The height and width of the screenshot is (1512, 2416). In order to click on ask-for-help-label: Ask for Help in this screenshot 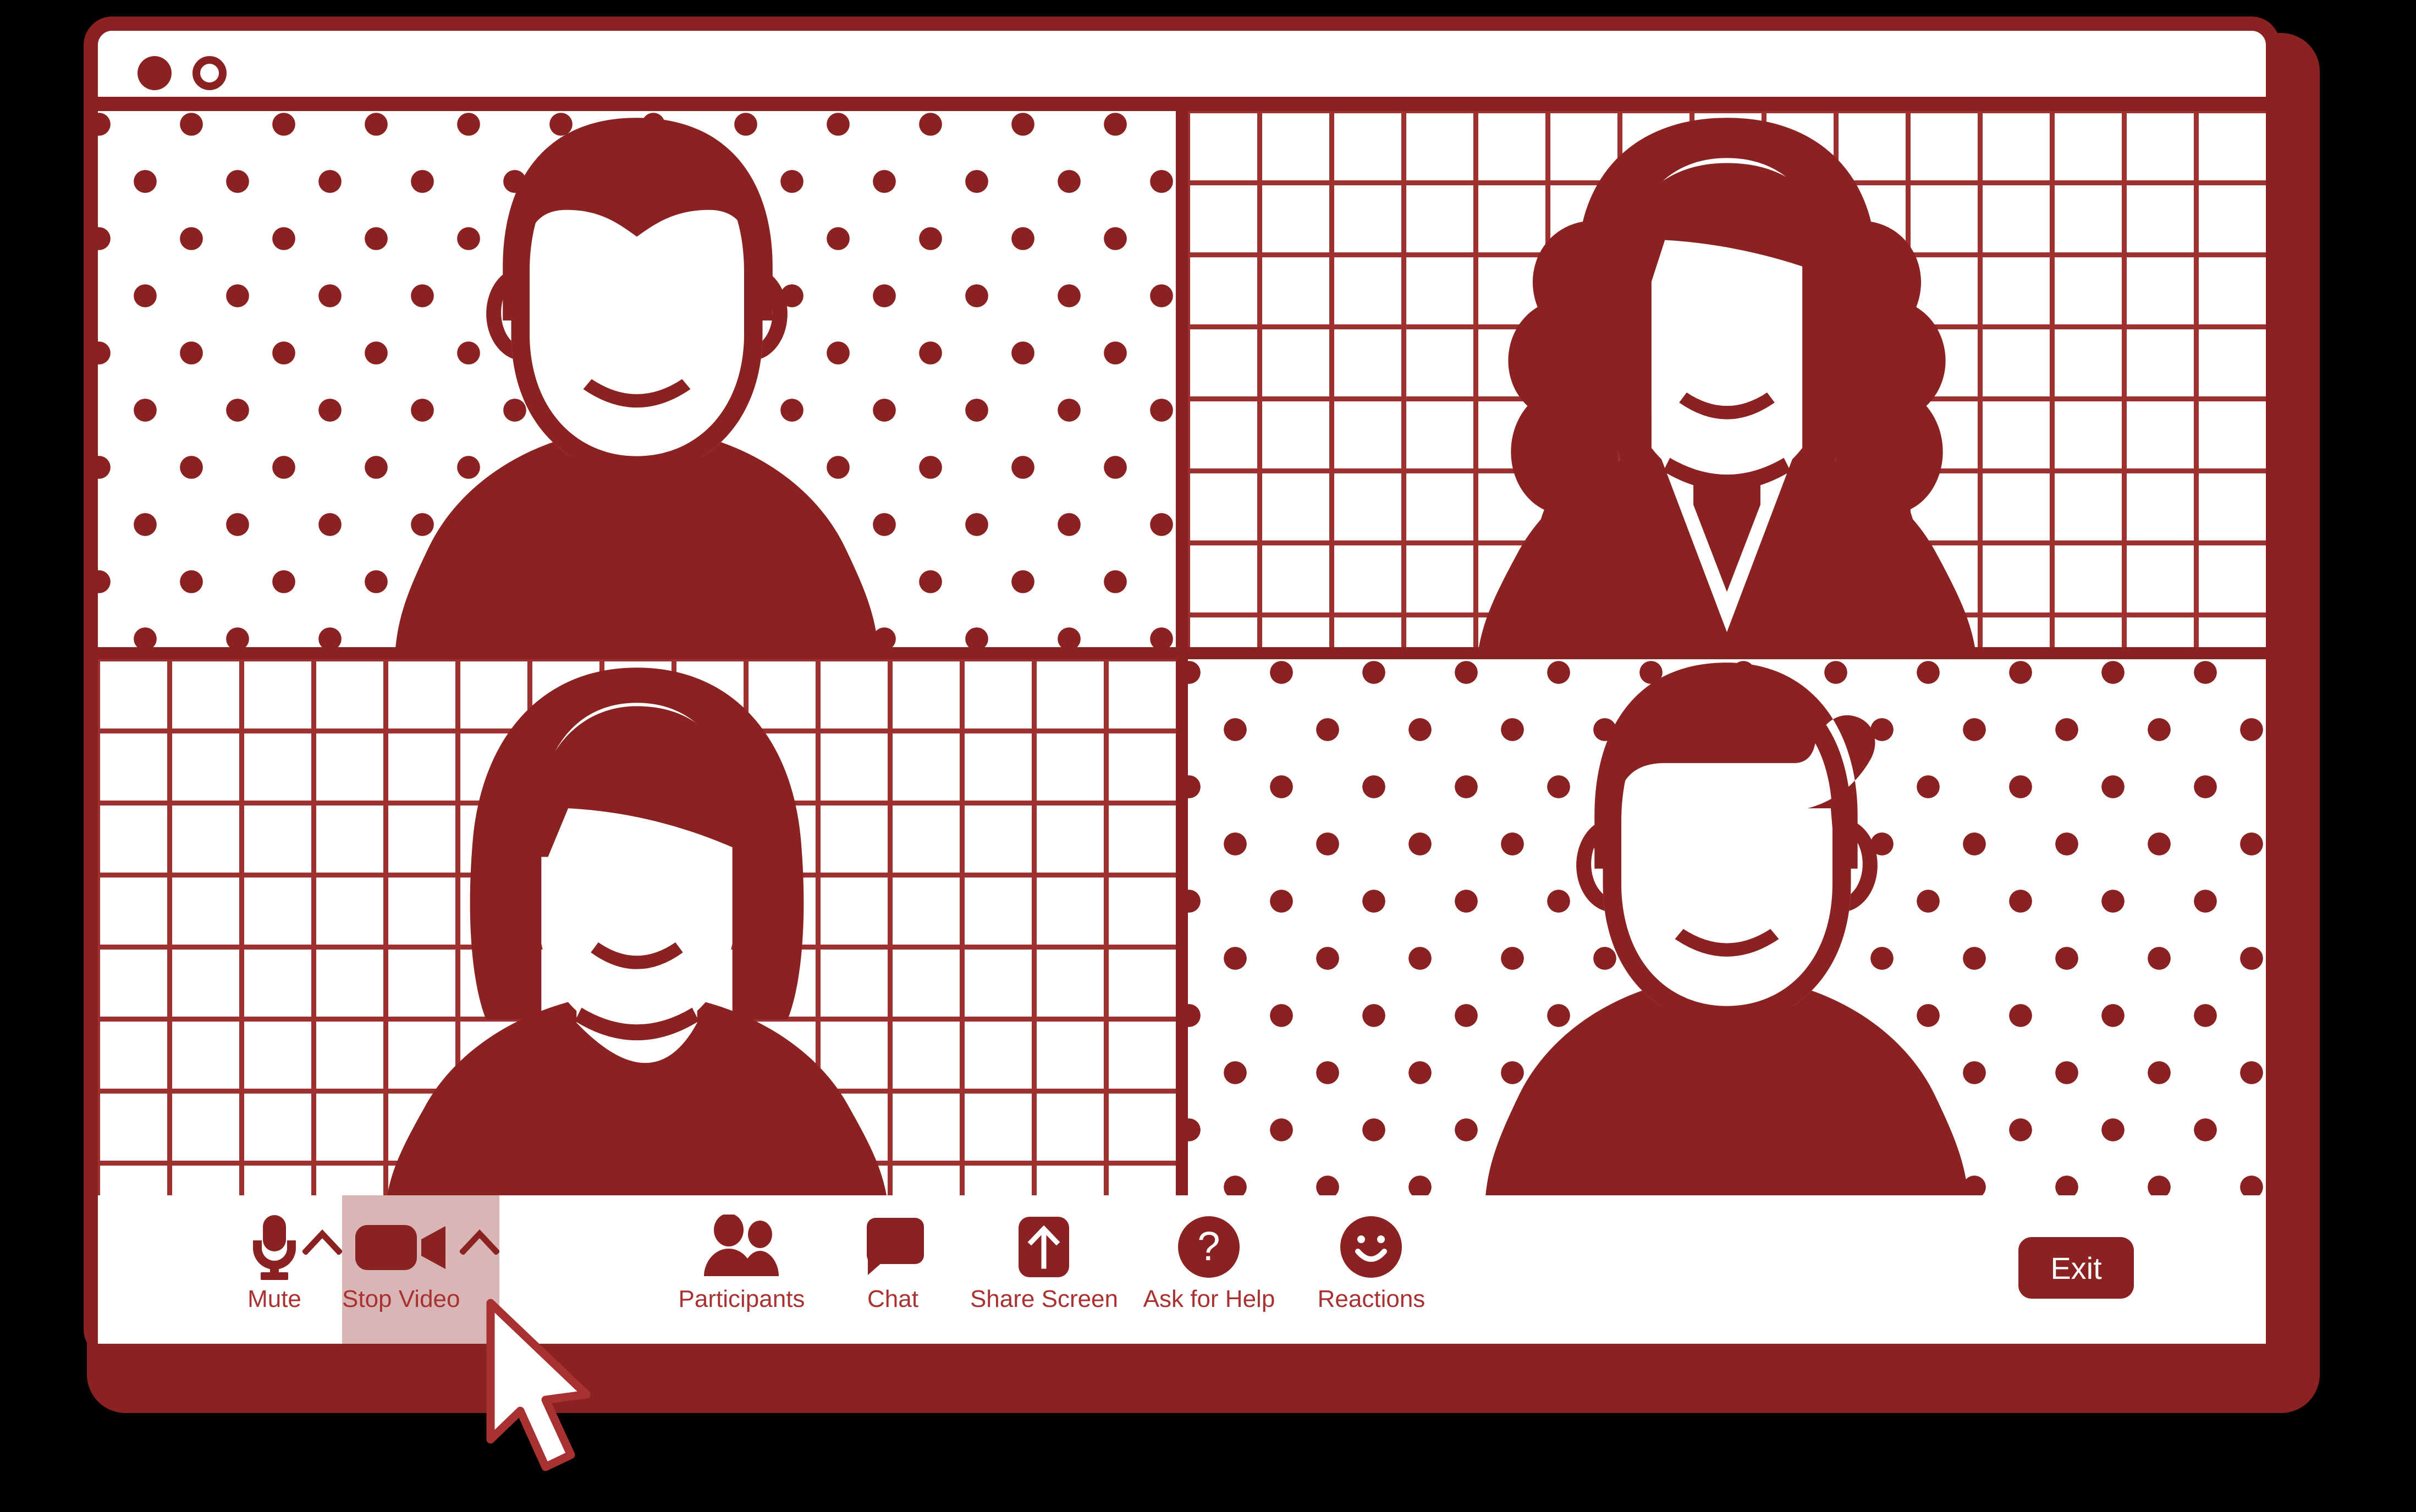, I will do `click(1209, 1298)`.